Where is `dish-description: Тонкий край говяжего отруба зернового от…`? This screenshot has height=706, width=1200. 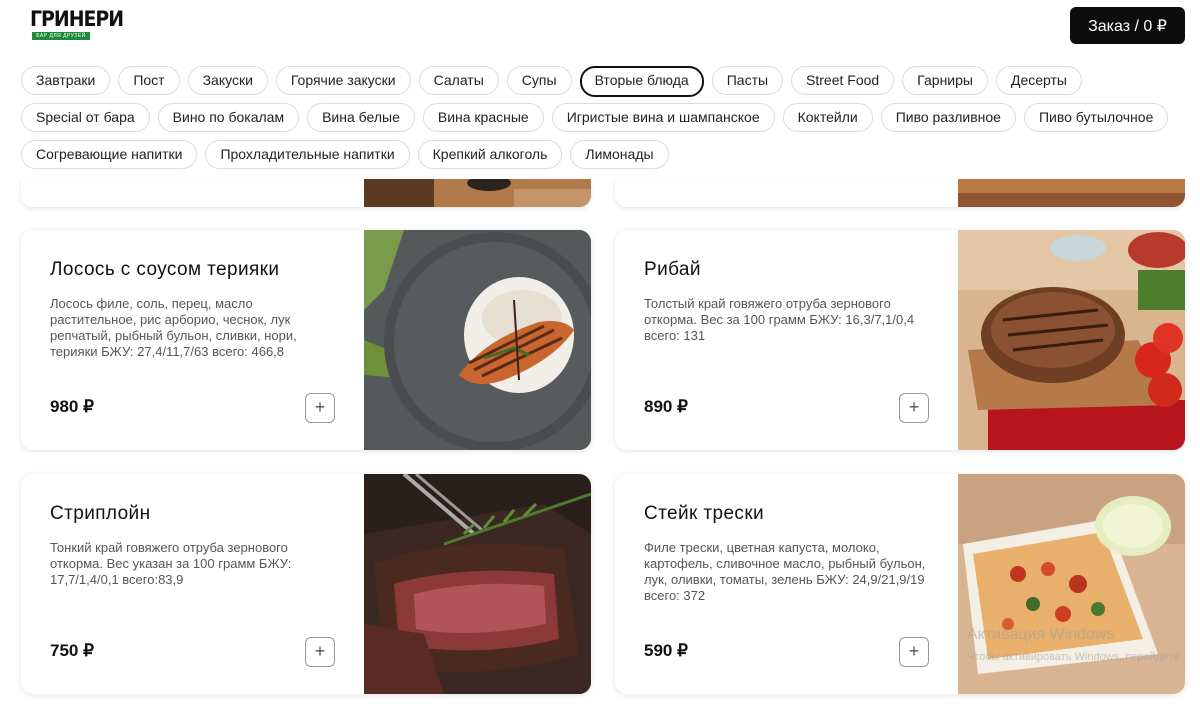 dish-description: Тонкий край говяжего отруба зернового от… is located at coordinates (171, 563).